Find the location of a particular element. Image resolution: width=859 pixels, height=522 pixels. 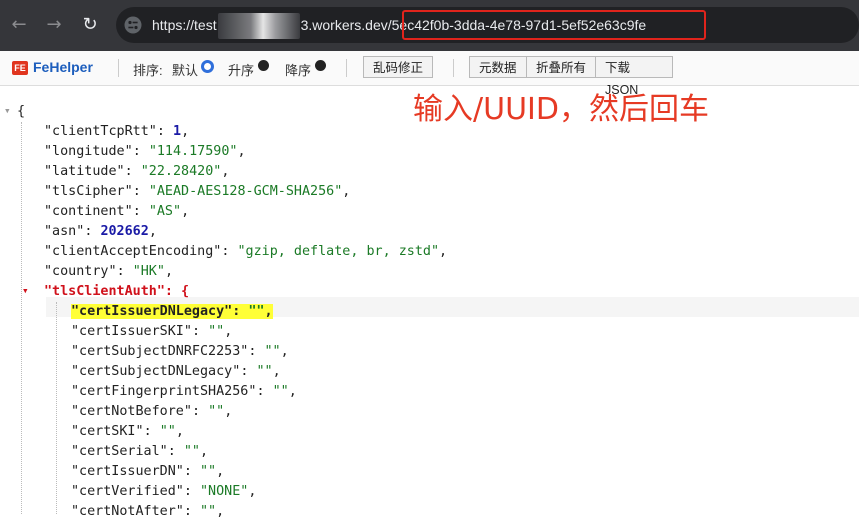

json-key: "continent" is located at coordinates (88, 211).